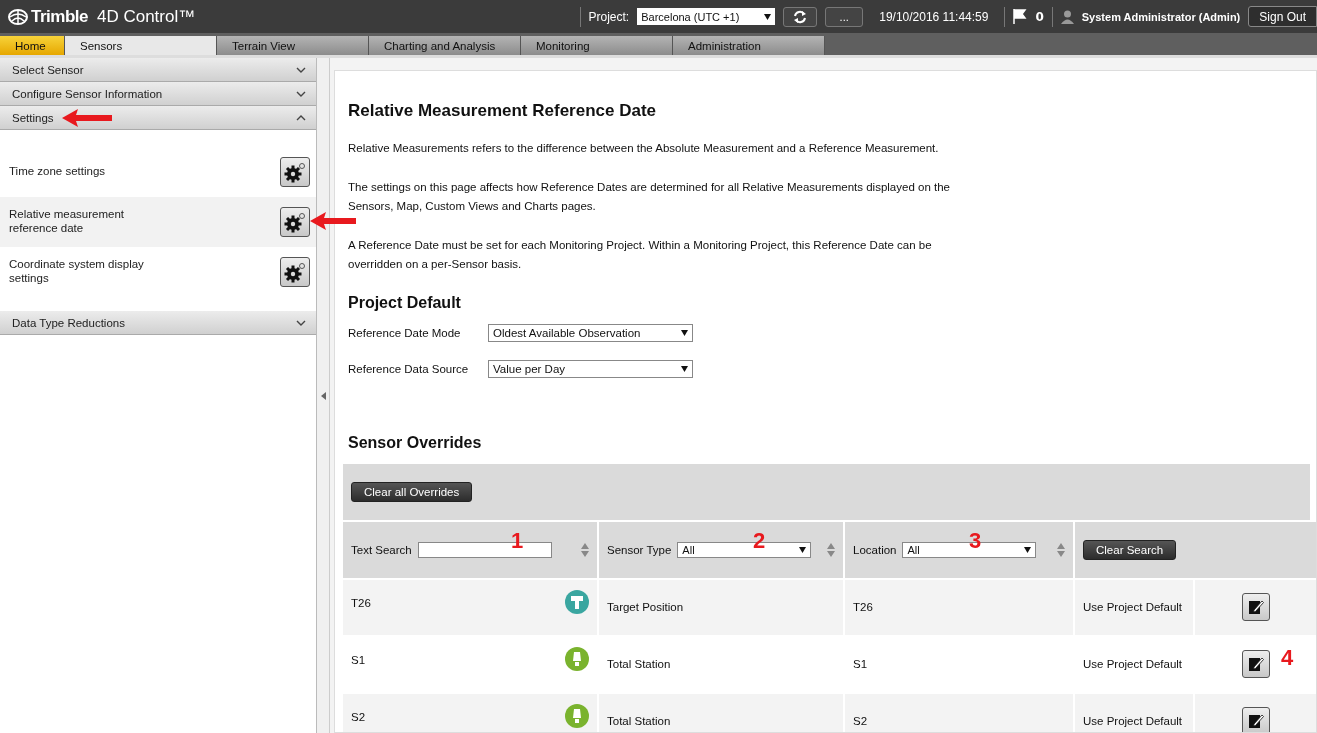  I want to click on flag-icon, so click(1020, 16).